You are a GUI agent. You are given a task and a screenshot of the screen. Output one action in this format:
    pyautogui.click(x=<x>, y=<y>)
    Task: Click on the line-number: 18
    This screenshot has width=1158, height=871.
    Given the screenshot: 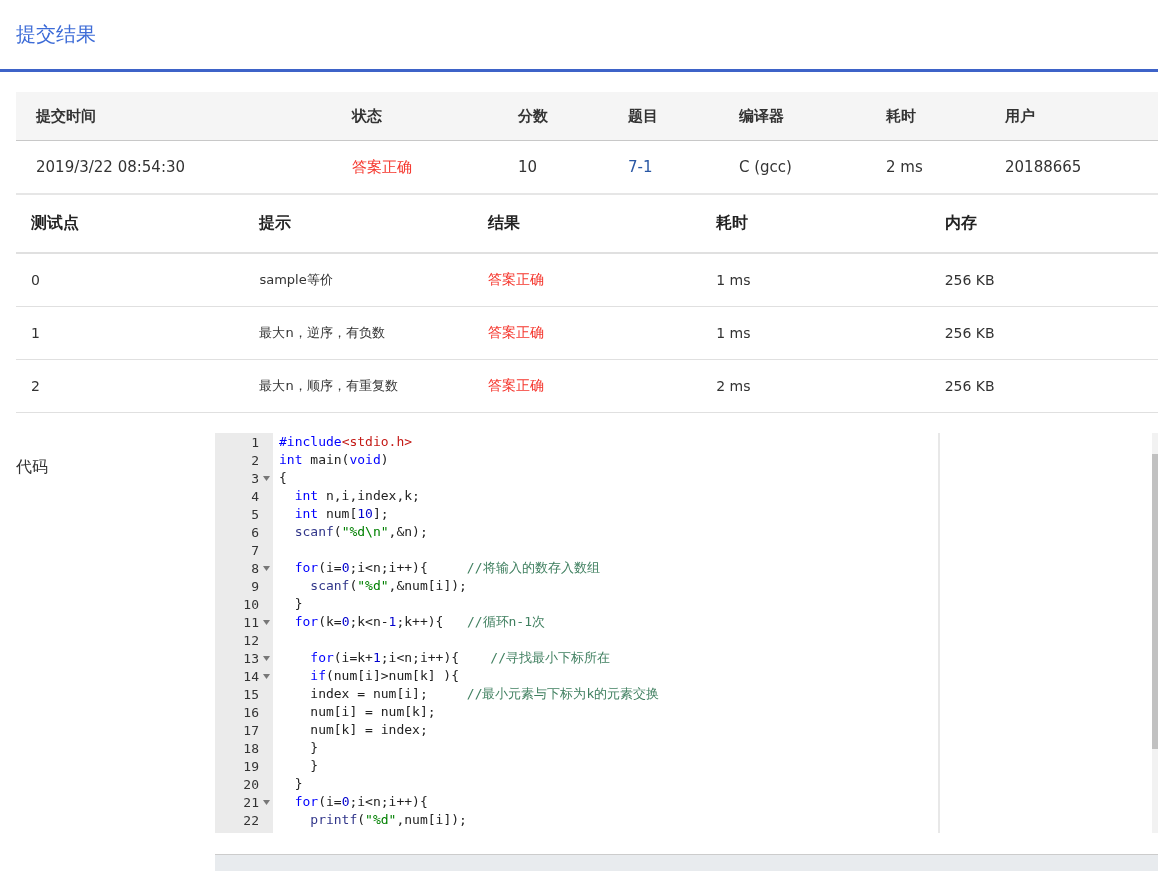 What is the action you would take?
    pyautogui.click(x=251, y=748)
    